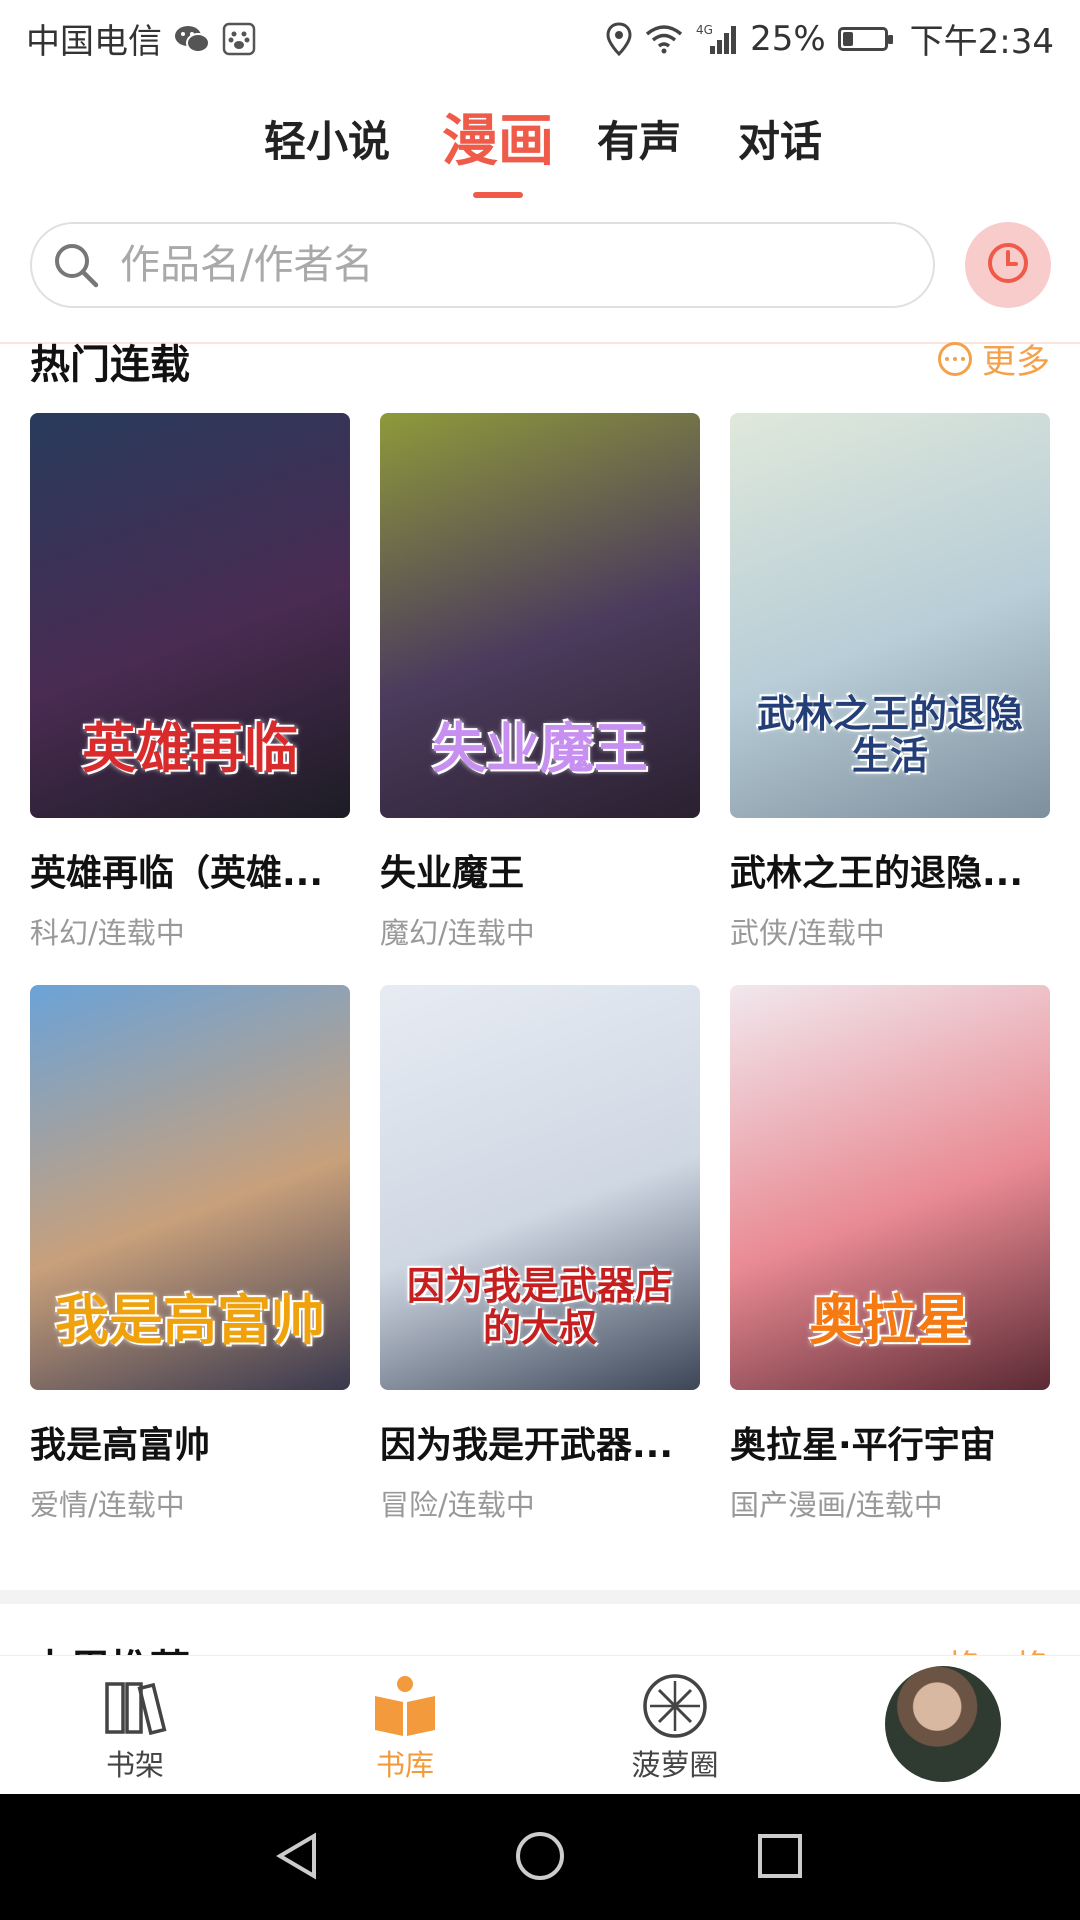 This screenshot has width=1080, height=1920. I want to click on library-icon, so click(405, 1706).